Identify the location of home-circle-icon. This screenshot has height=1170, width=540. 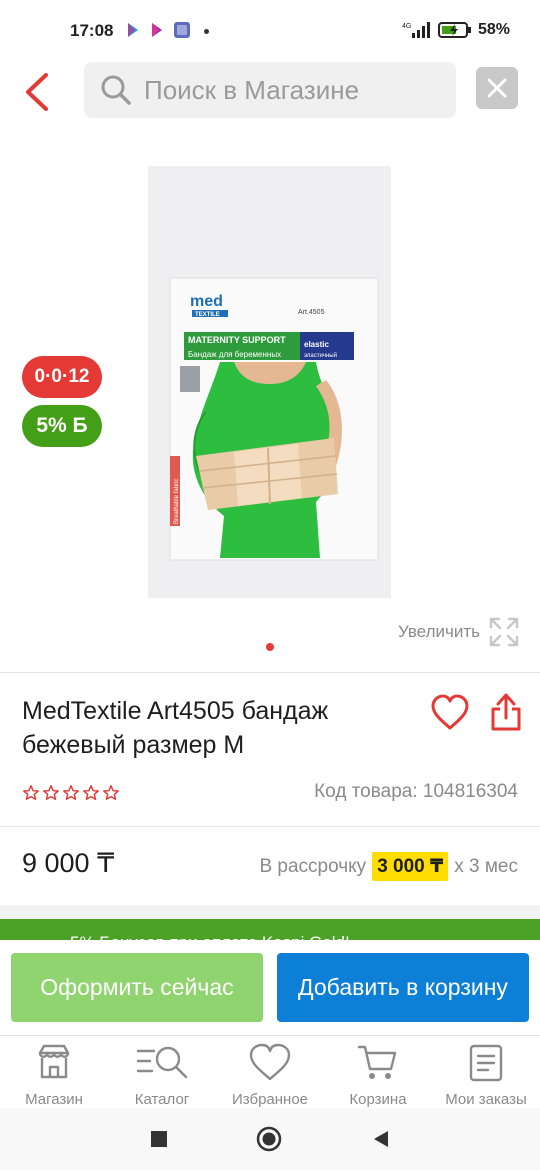
(269, 1139).